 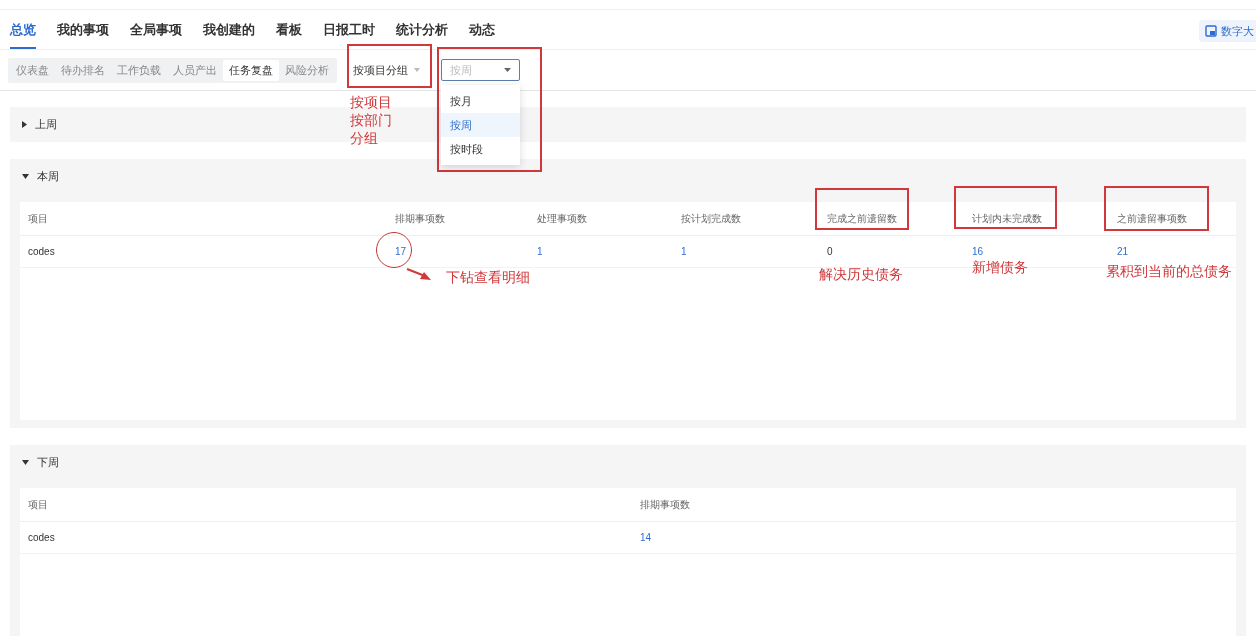 I want to click on dropdown-option: 按周, so click(x=480, y=125).